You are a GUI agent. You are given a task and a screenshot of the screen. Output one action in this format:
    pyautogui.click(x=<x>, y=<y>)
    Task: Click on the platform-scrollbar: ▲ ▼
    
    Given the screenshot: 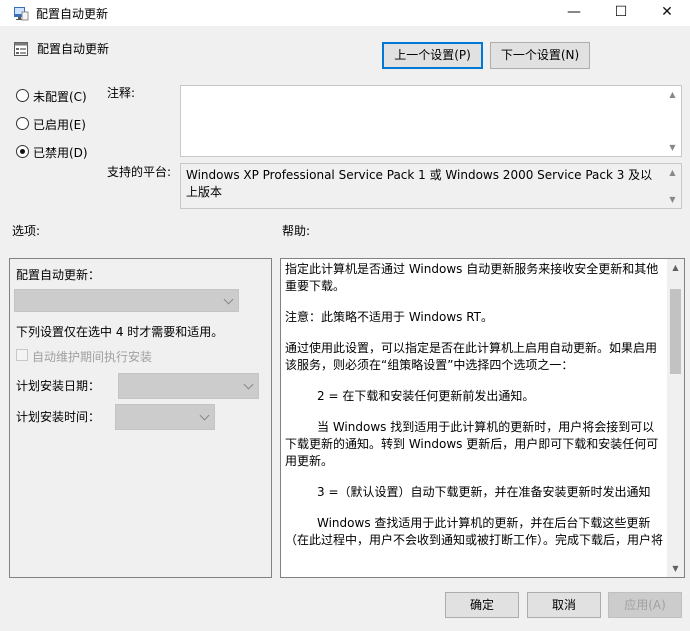 What is the action you would take?
    pyautogui.click(x=672, y=186)
    